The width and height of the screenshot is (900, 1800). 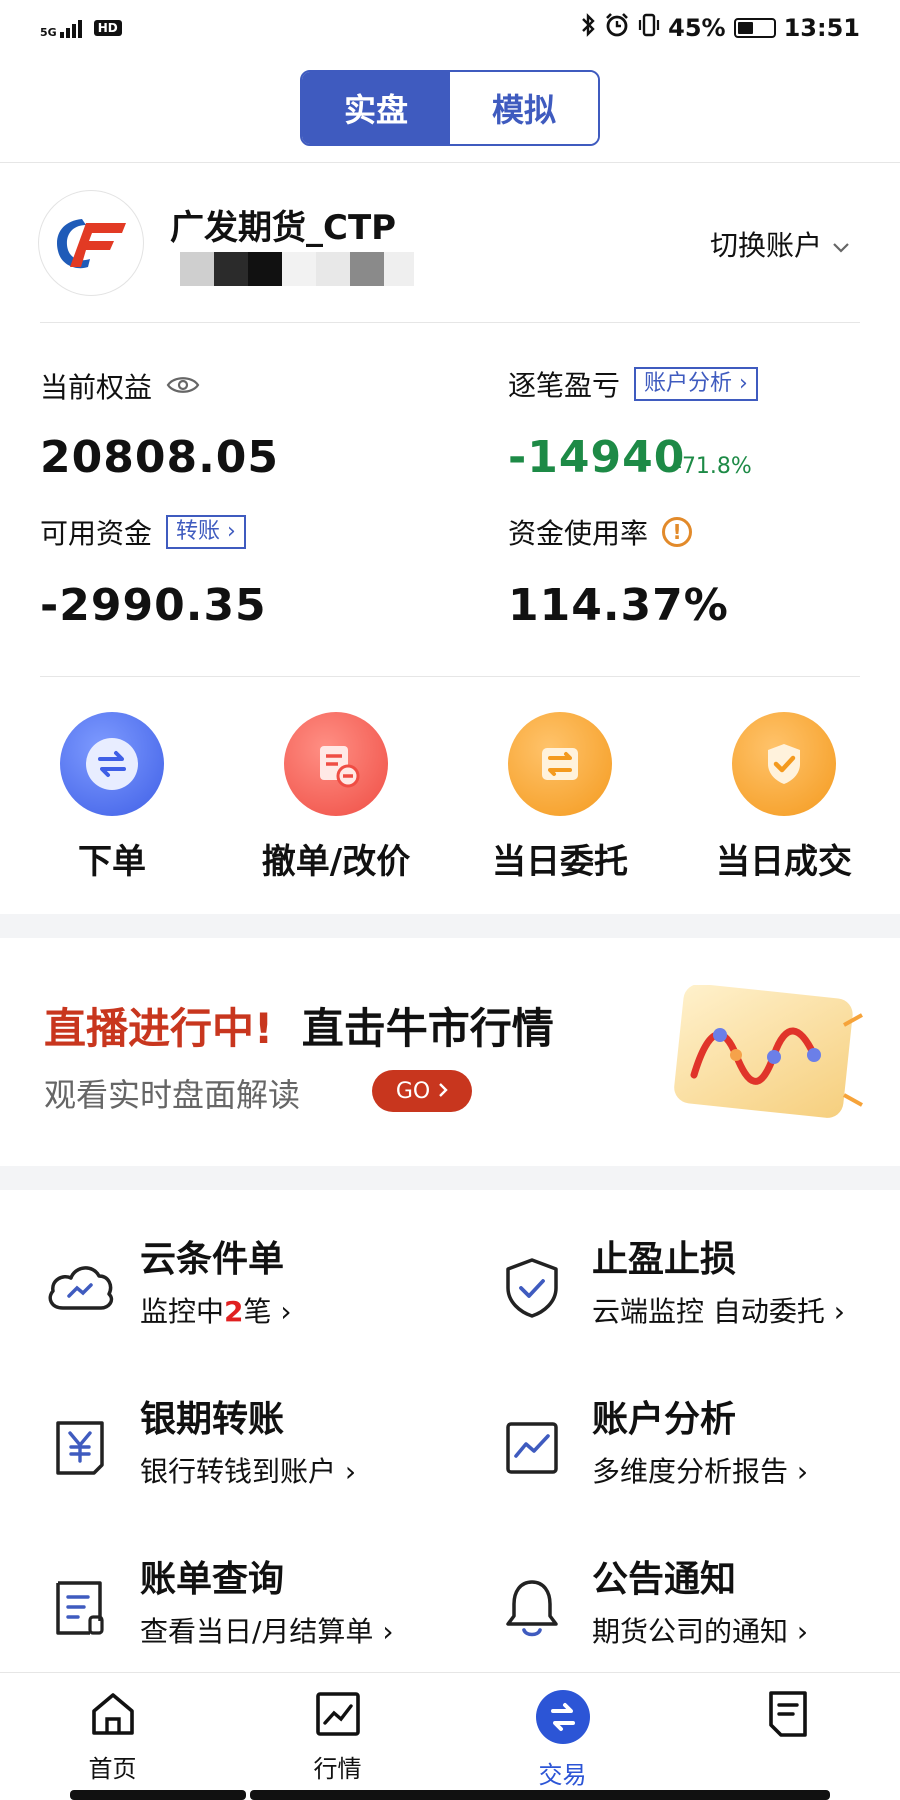 I want to click on usage-value: 114.37%, so click(x=618, y=605).